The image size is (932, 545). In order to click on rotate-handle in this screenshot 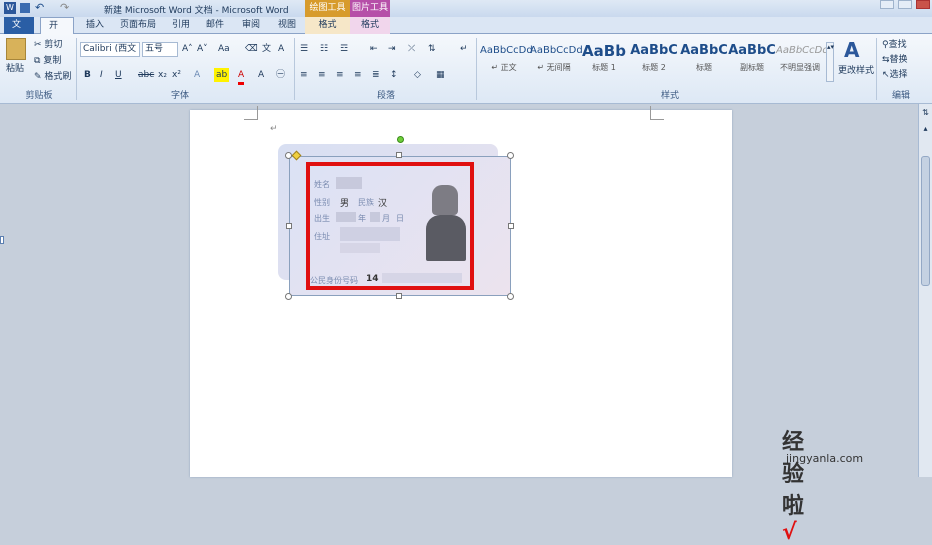, I will do `click(400, 139)`.